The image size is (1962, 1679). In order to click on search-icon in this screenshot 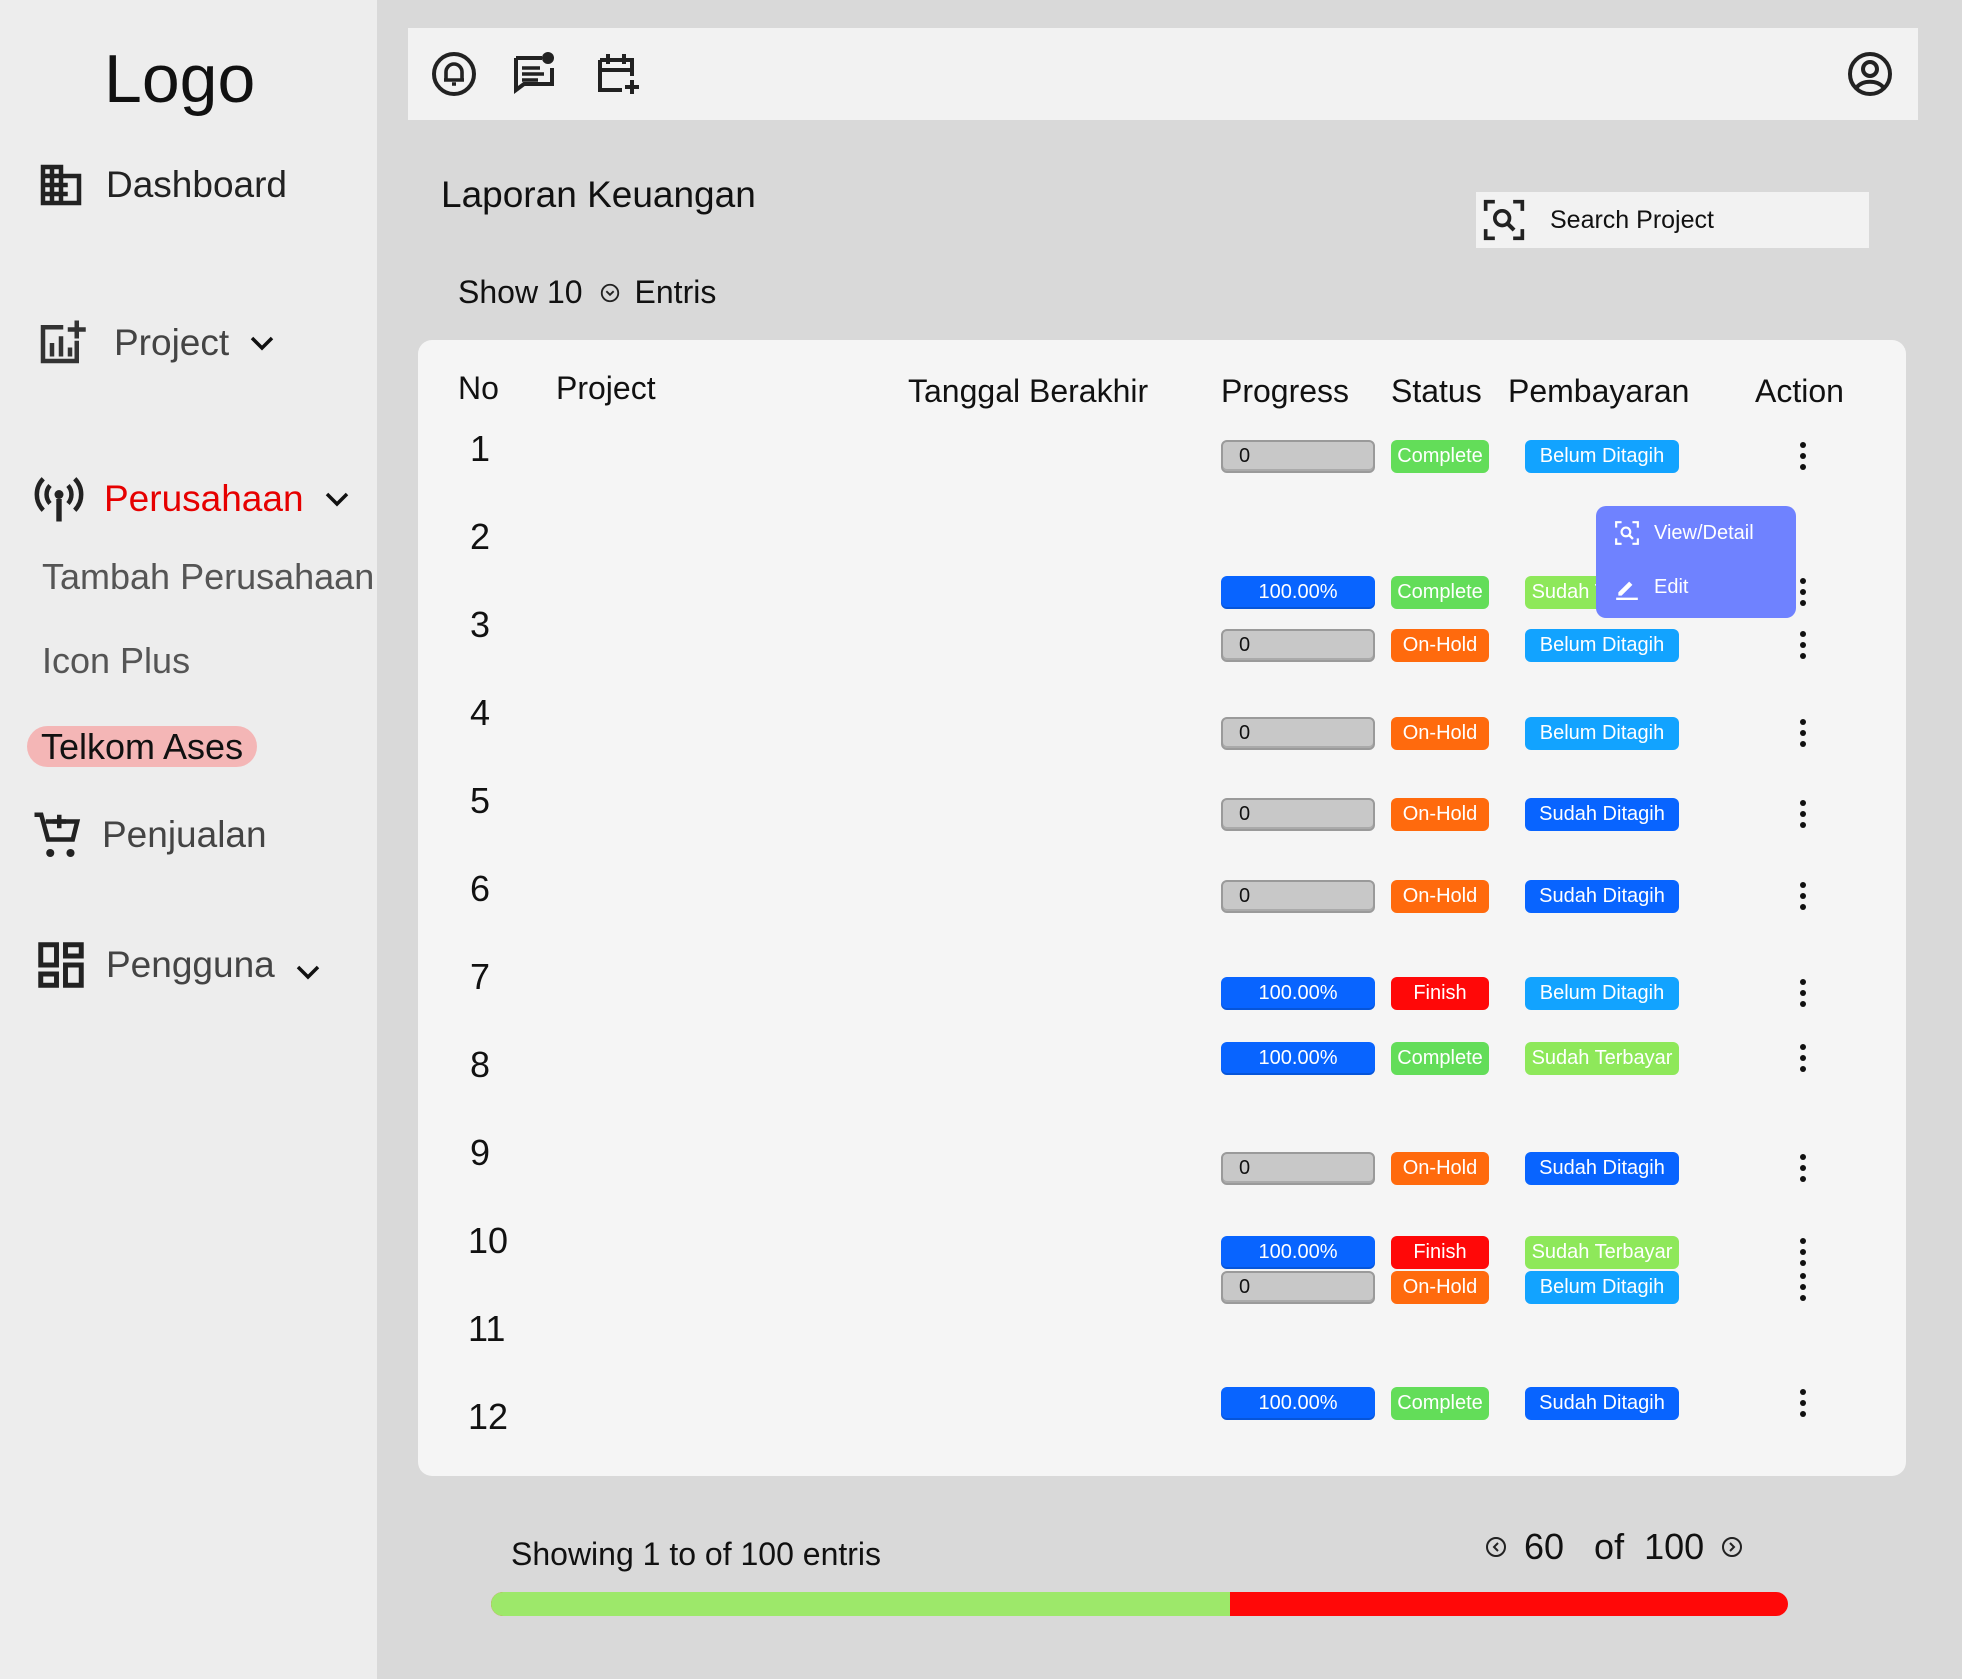, I will do `click(1504, 220)`.